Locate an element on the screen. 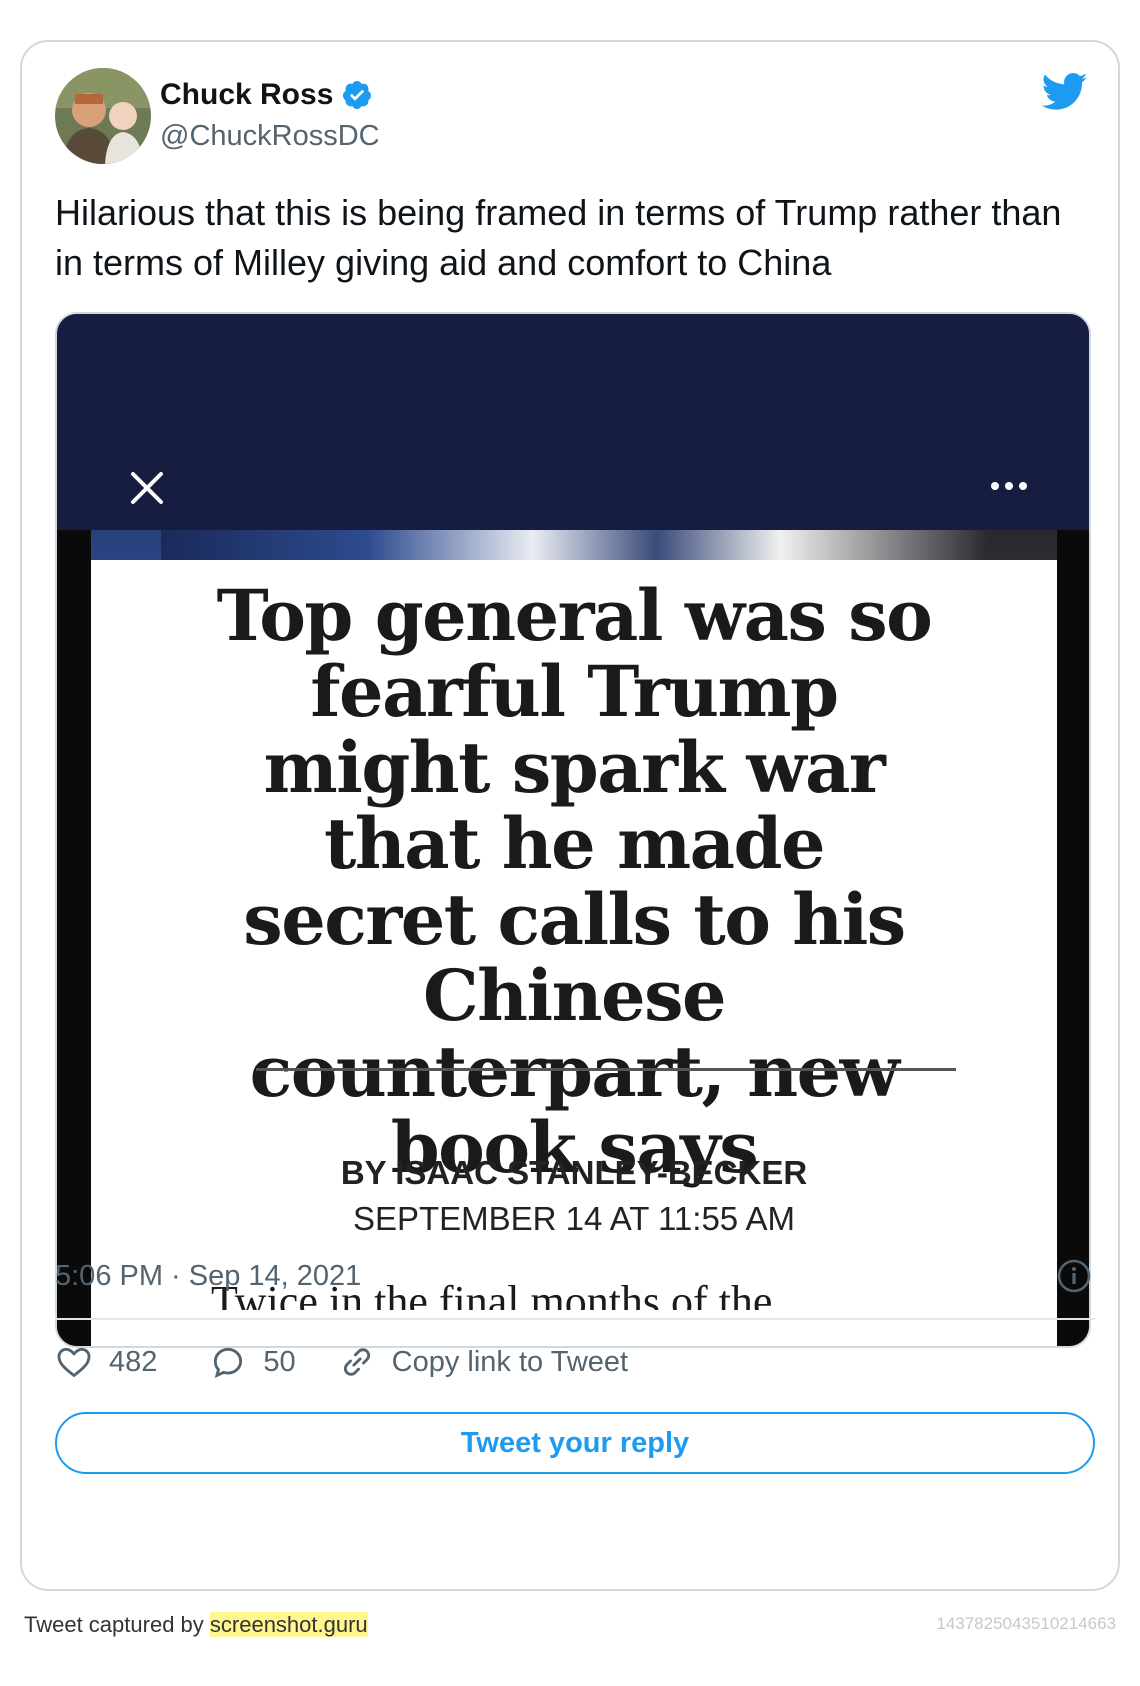 Image resolution: width=1140 pixels, height=1686 pixels. info-icon is located at coordinates (1074, 1276).